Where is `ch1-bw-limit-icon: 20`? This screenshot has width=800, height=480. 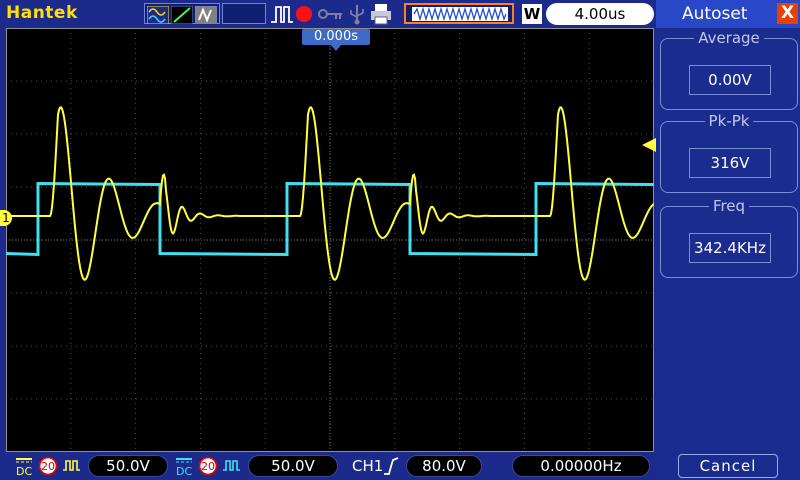 ch1-bw-limit-icon: 20 is located at coordinates (48, 466).